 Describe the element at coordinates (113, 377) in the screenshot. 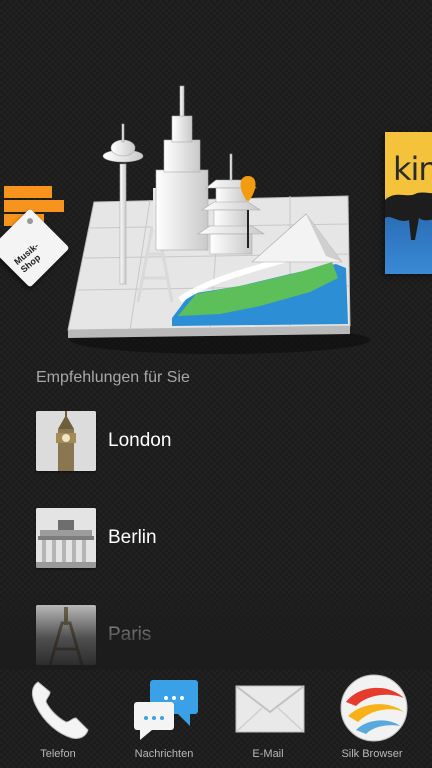

I see `recommendations-heading: Empfehlungen für Sie` at that location.